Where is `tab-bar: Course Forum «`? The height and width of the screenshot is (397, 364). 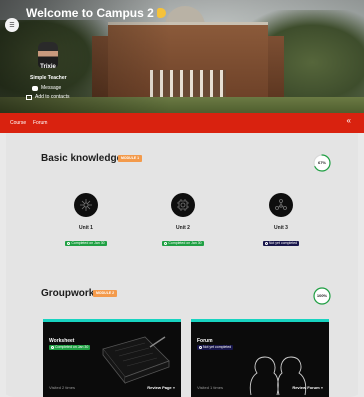
tab-bar: Course Forum « is located at coordinates (182, 123).